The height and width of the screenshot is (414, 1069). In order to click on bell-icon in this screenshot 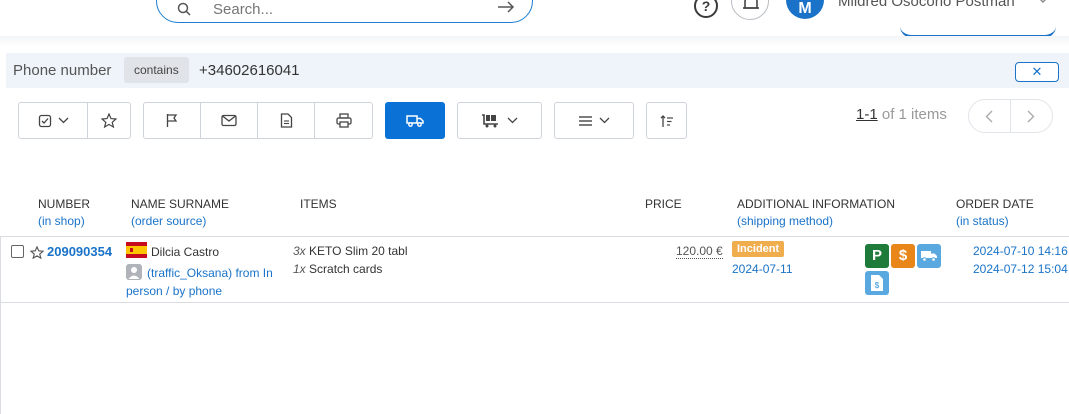, I will do `click(751, 4)`.